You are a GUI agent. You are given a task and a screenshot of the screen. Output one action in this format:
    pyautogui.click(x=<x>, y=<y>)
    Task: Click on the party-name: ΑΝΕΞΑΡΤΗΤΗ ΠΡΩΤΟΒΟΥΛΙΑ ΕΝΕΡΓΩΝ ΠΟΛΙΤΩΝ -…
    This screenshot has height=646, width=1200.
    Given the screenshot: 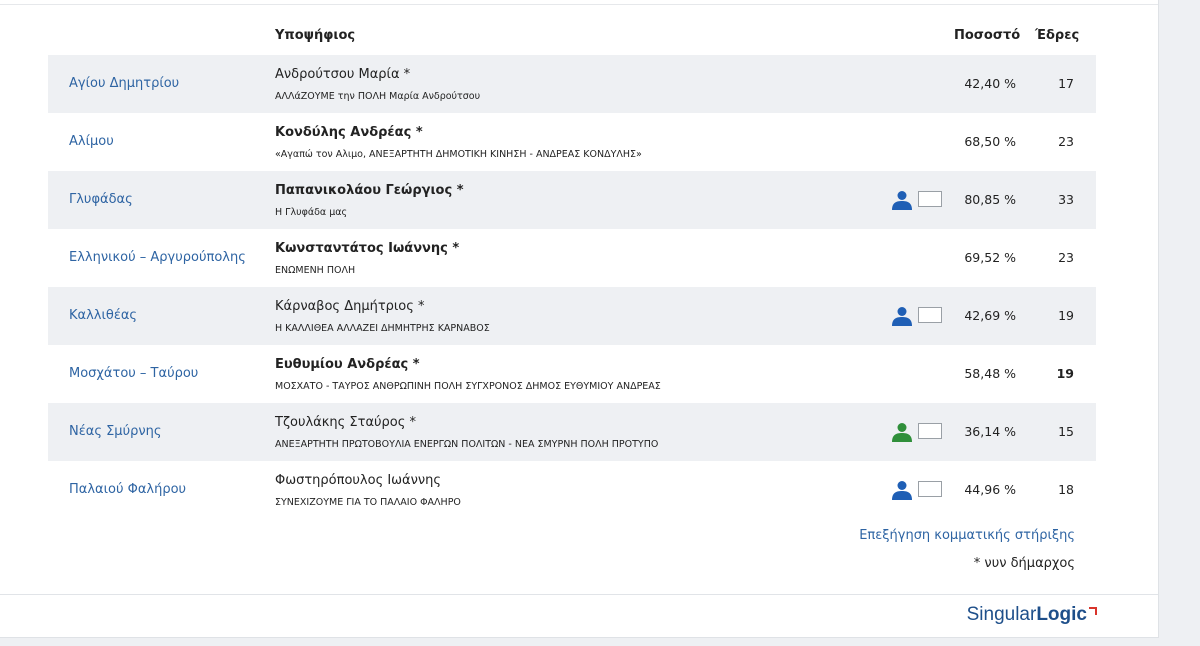 What is the action you would take?
    pyautogui.click(x=467, y=444)
    